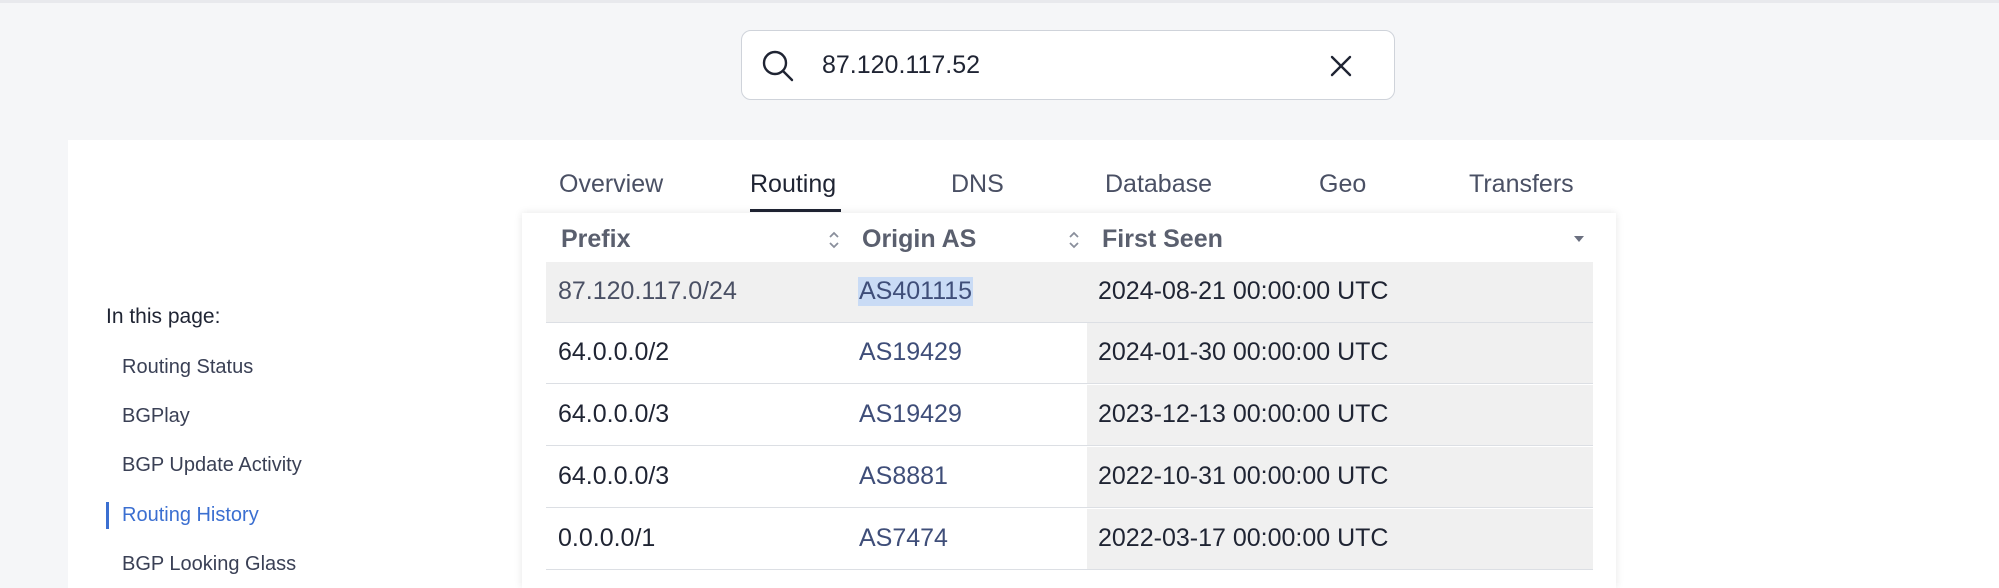 The height and width of the screenshot is (588, 1999). I want to click on first-seen-cell: 2023-12-13 00:00:00 UTC, so click(1243, 414).